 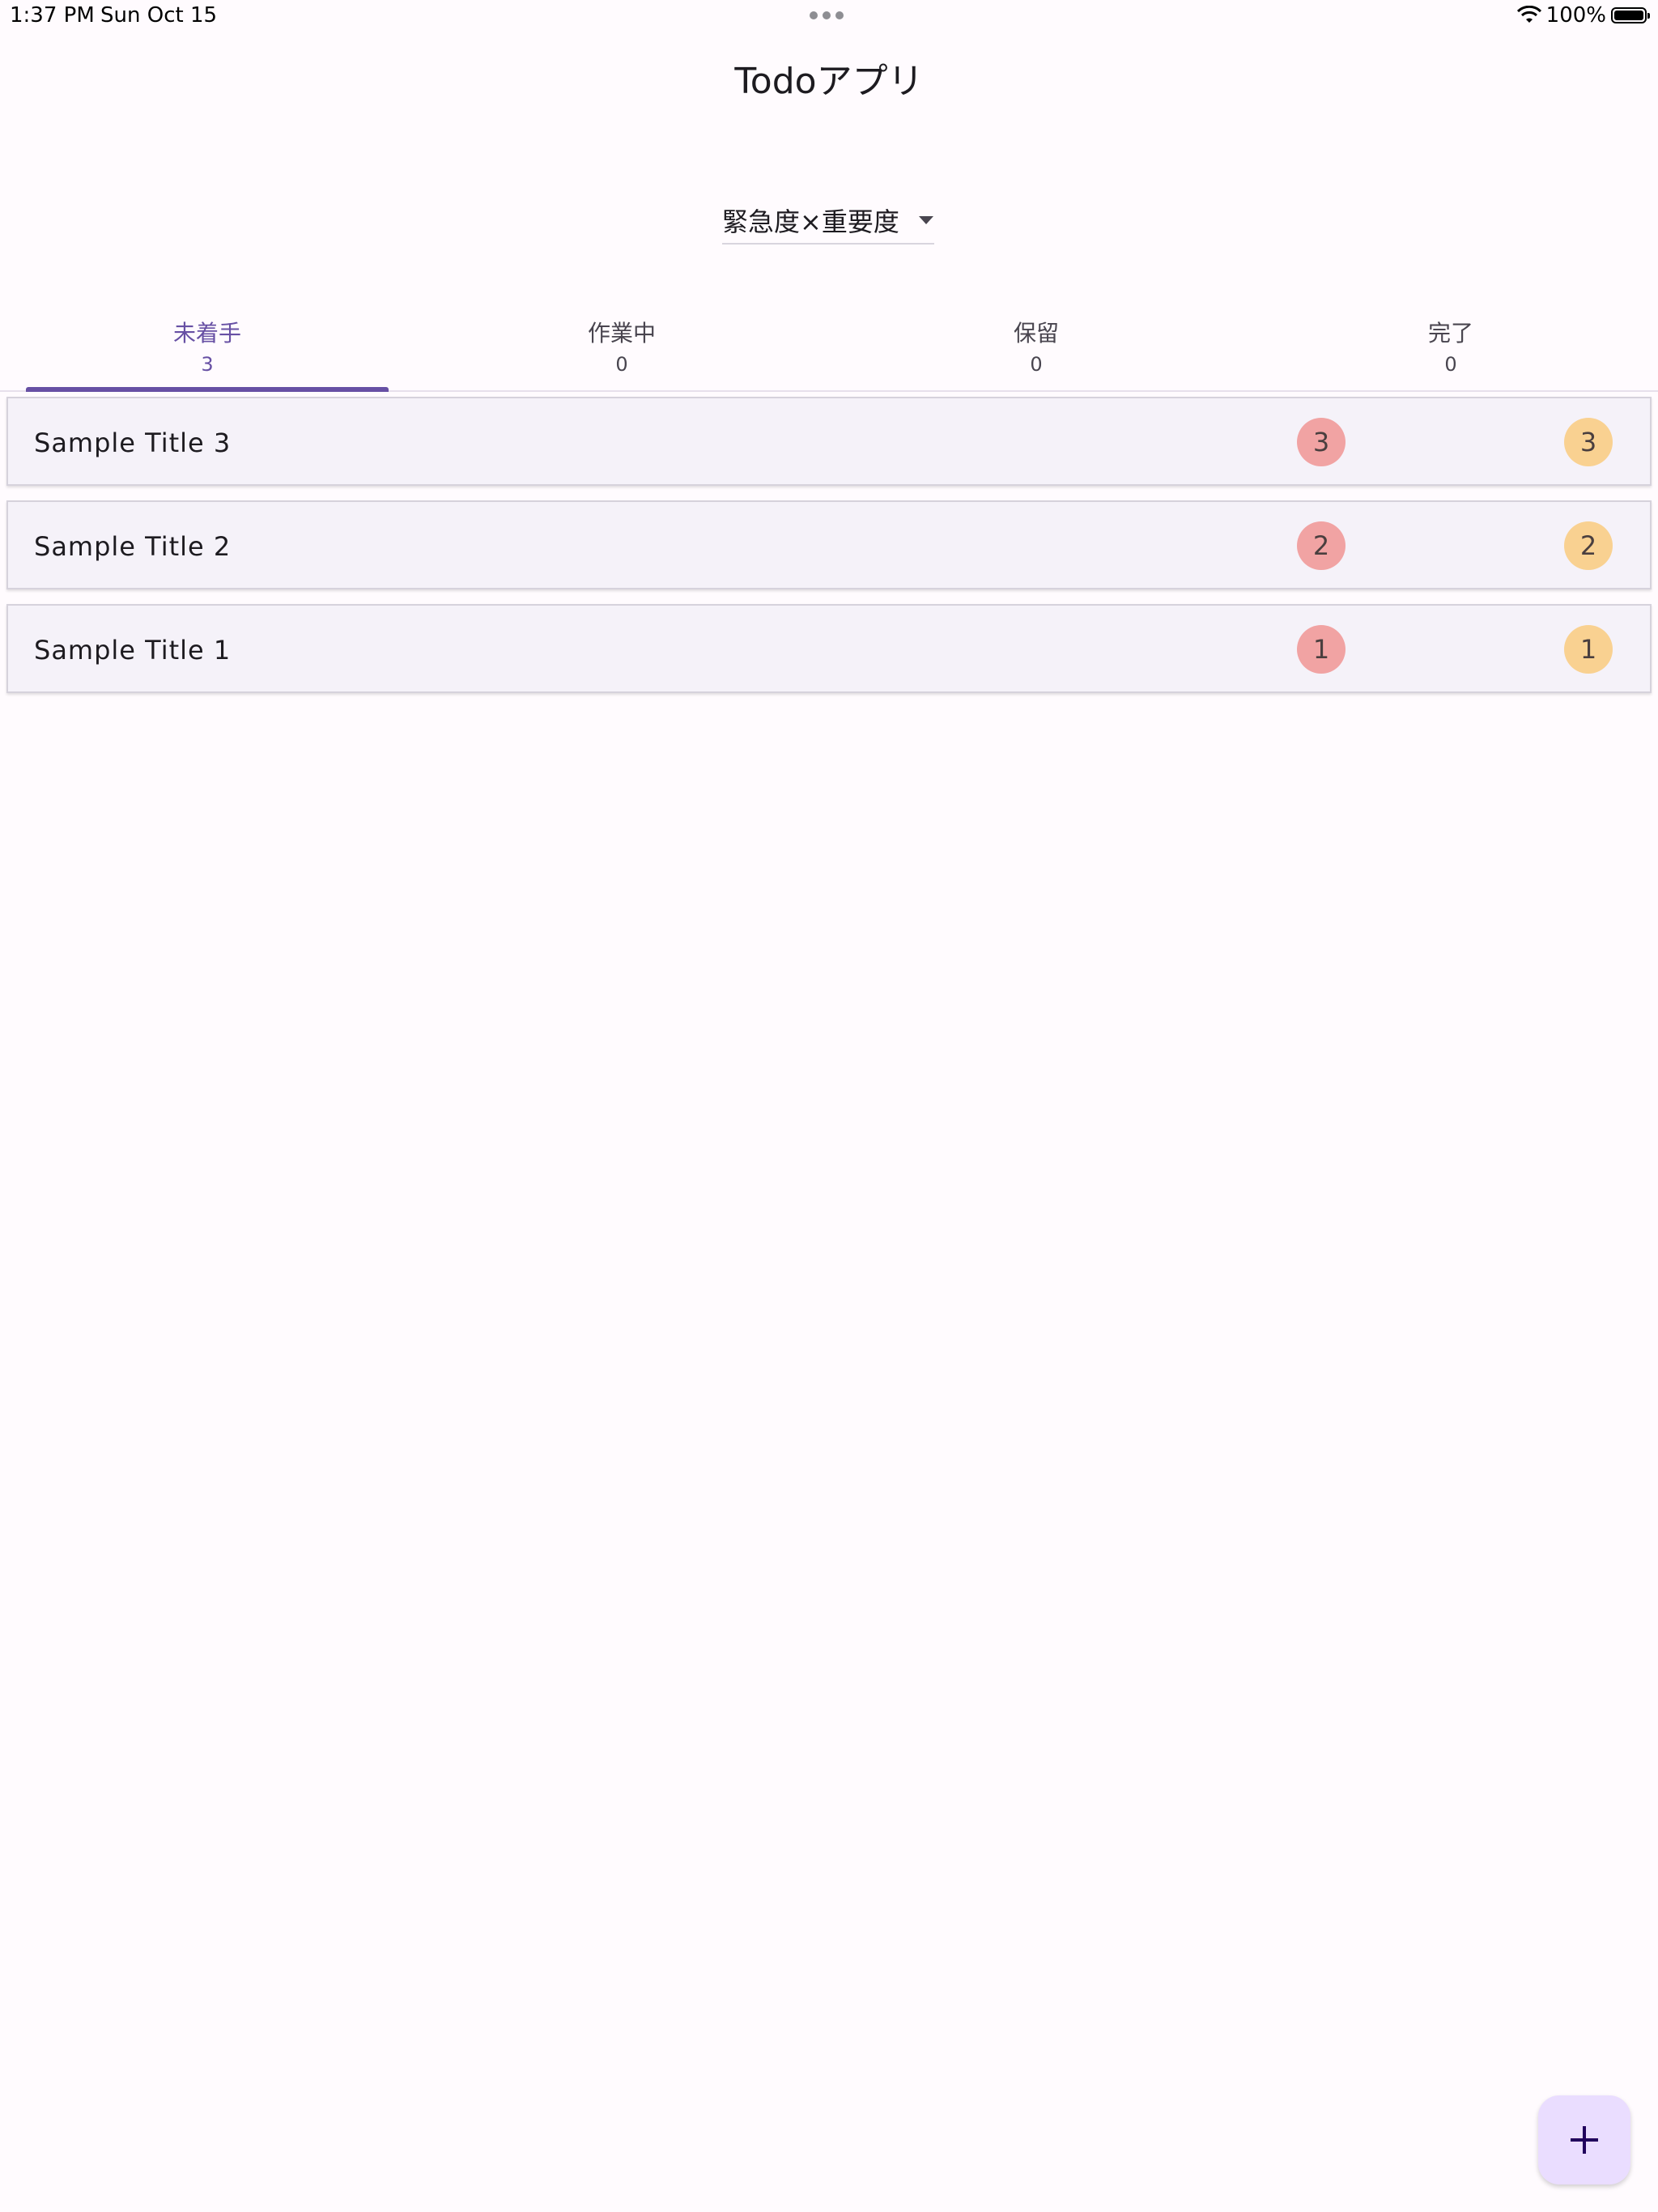 I want to click on battery-icon, so click(x=1630, y=15).